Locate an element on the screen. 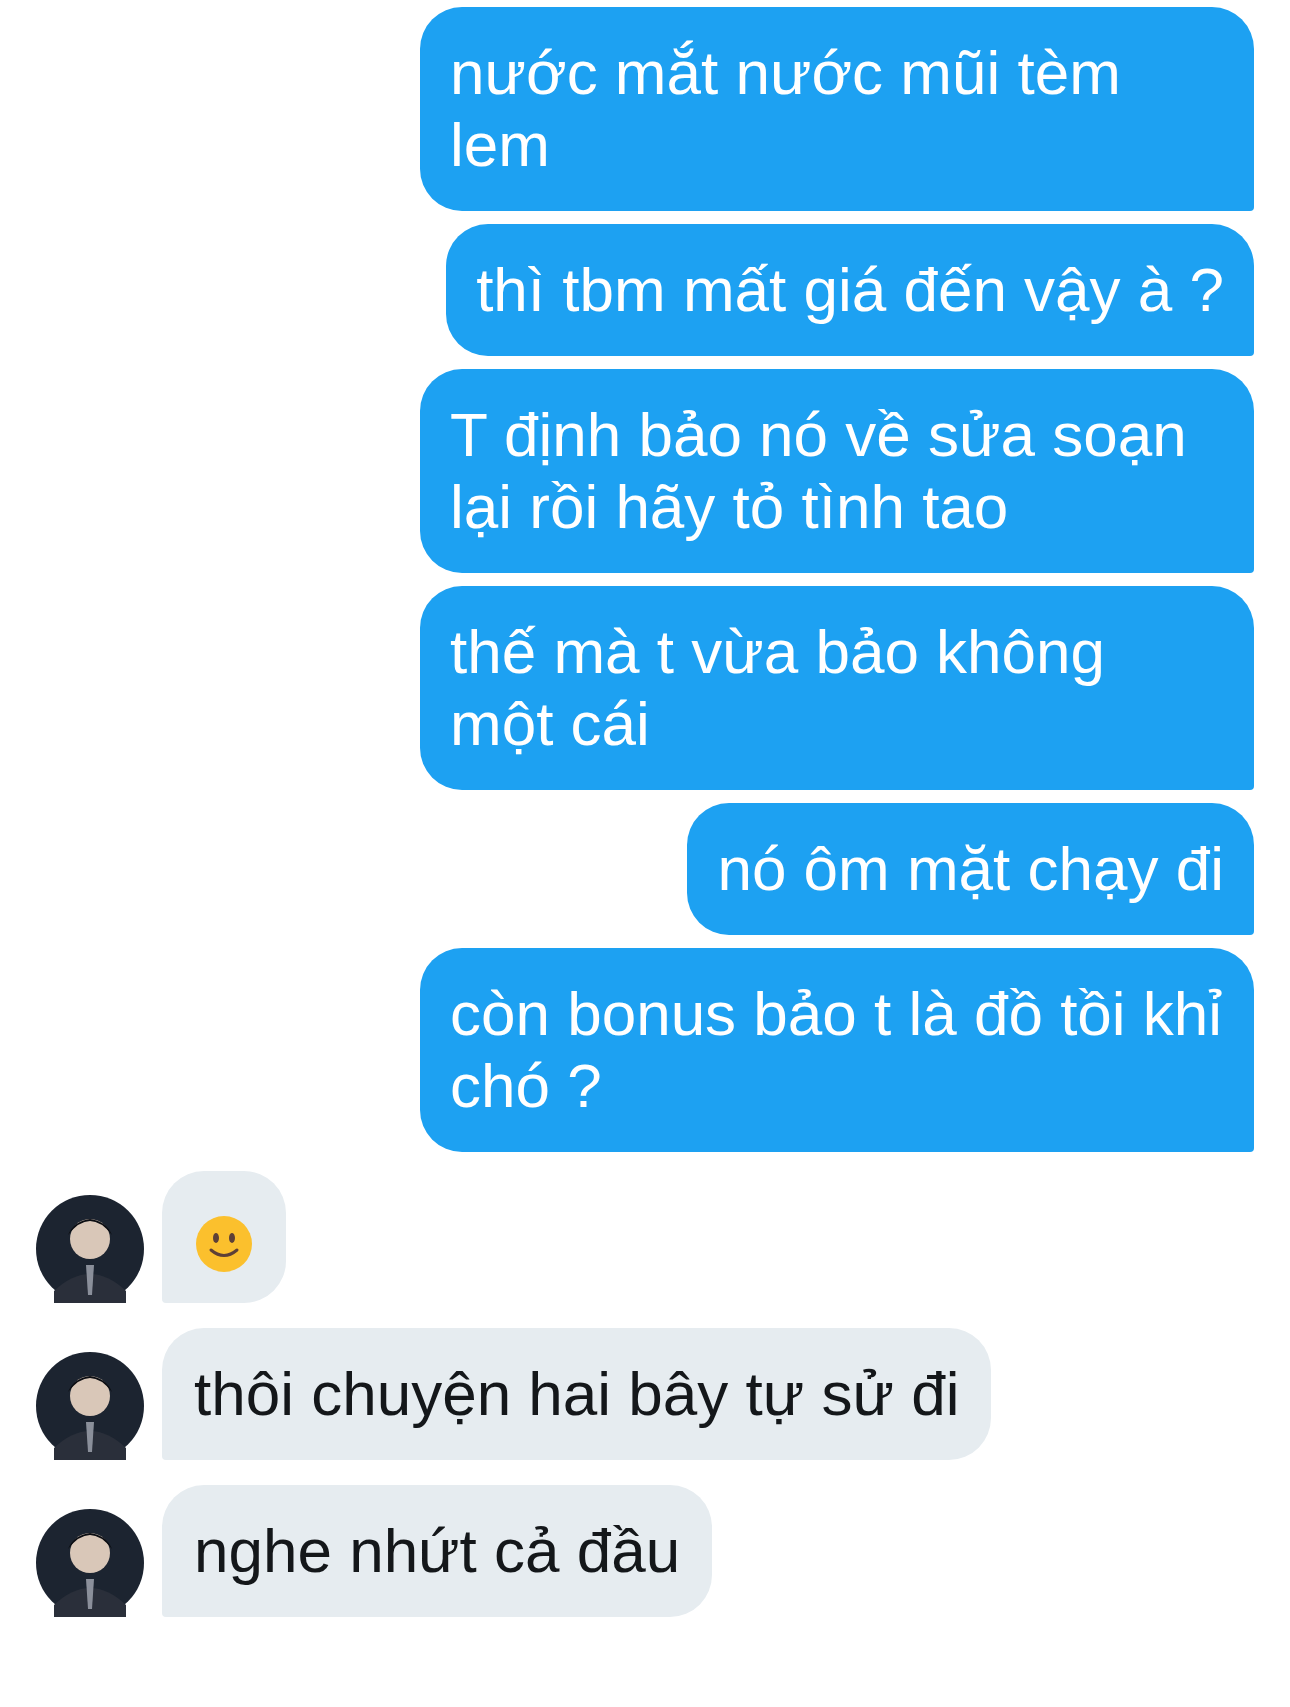 This screenshot has height=1707, width=1290. message-bubble: T định bảo nó về sửa soạn lại rồi hãy tỏ tình tao is located at coordinates (837, 471).